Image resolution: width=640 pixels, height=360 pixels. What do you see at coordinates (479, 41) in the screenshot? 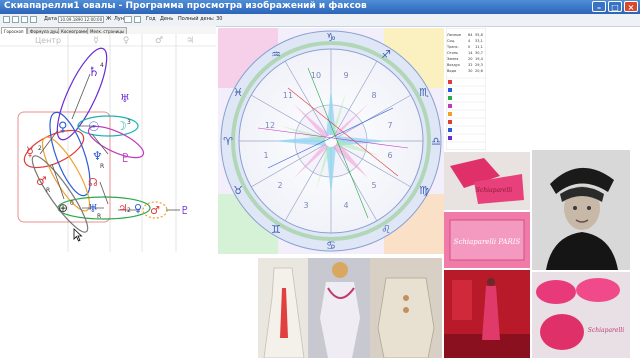
I see `row-2-value: 33,1` at bounding box center [479, 41].